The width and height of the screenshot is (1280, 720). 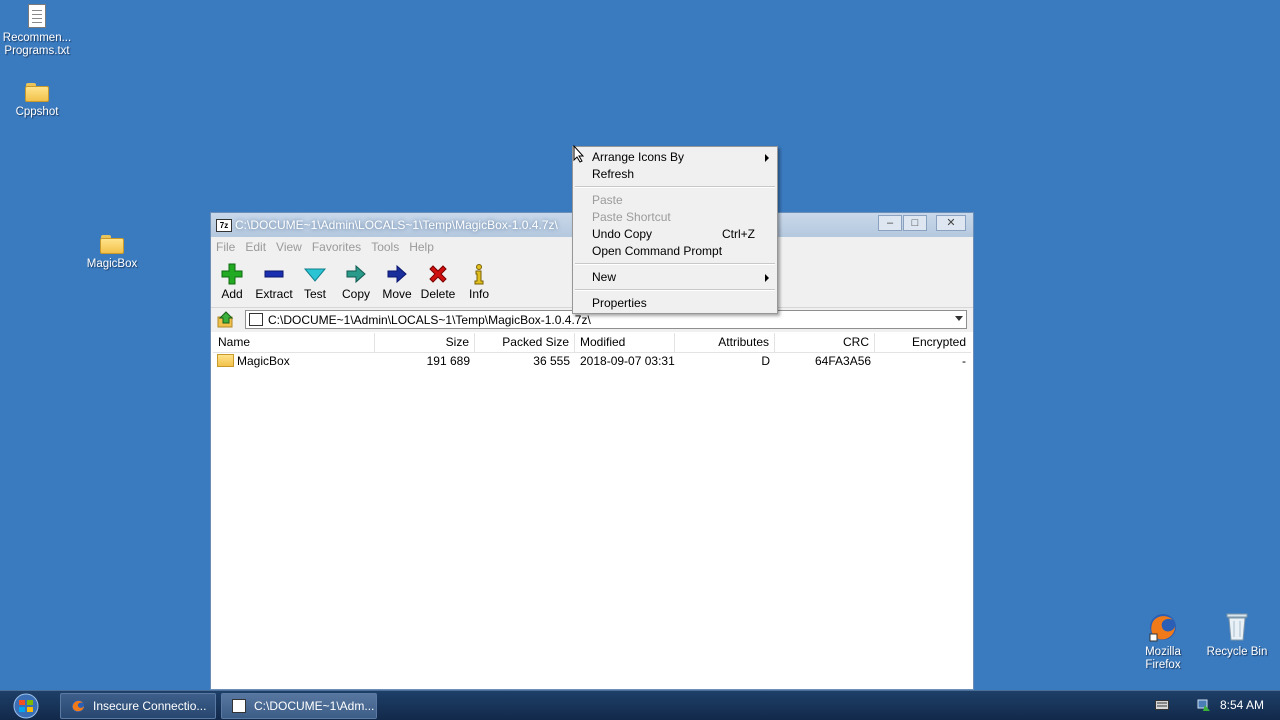 I want to click on menu-item-properties: Properties, so click(x=680, y=303).